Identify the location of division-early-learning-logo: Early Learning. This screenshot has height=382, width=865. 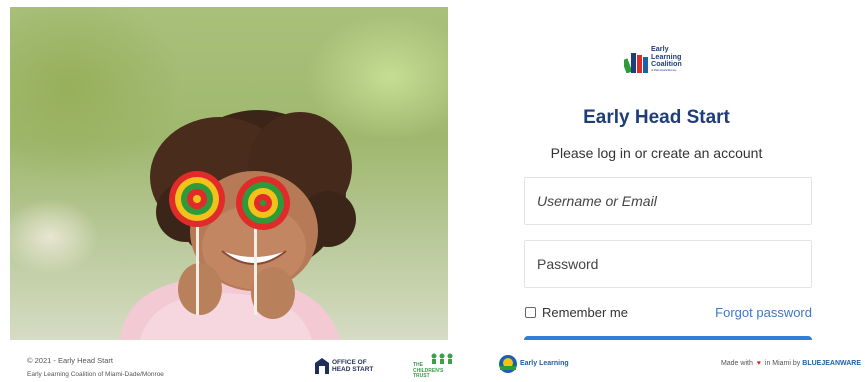
(543, 366).